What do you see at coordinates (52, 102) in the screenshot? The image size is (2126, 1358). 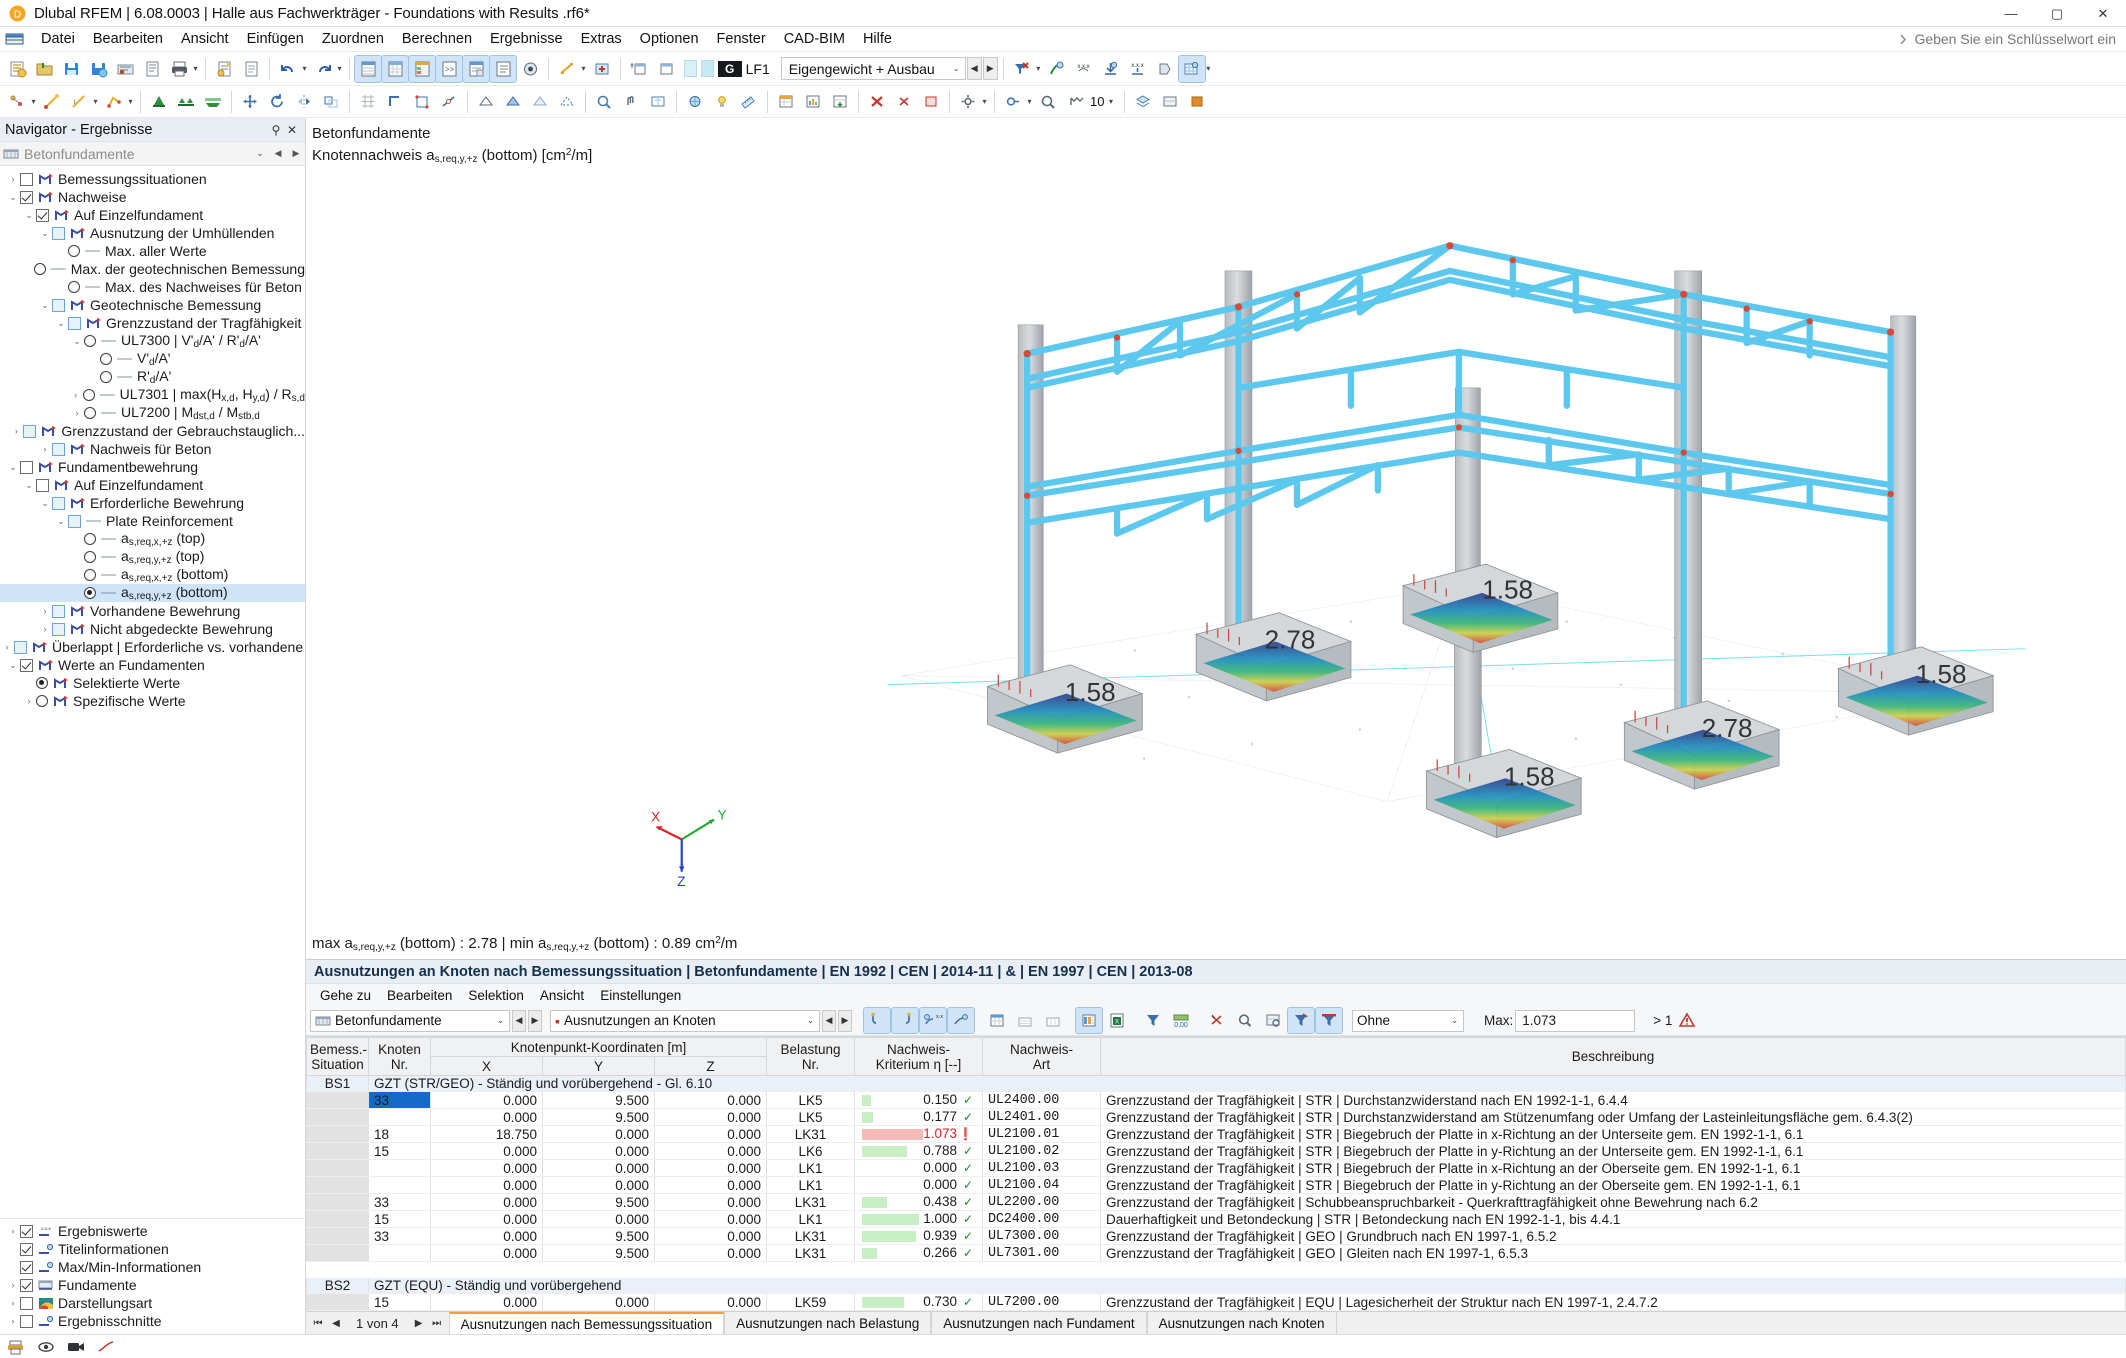 I see `select-line-icon` at bounding box center [52, 102].